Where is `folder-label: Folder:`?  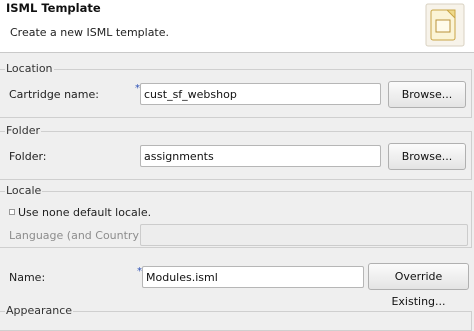
folder-label: Folder: is located at coordinates (28, 156).